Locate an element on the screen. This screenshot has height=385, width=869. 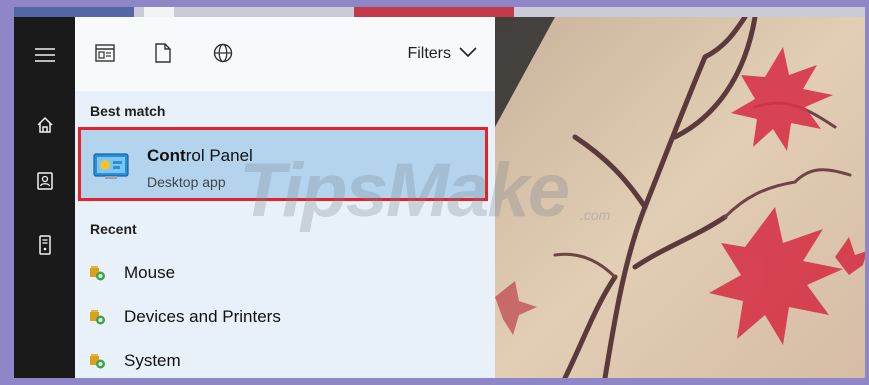
taskbar-strip is located at coordinates (439, 12).